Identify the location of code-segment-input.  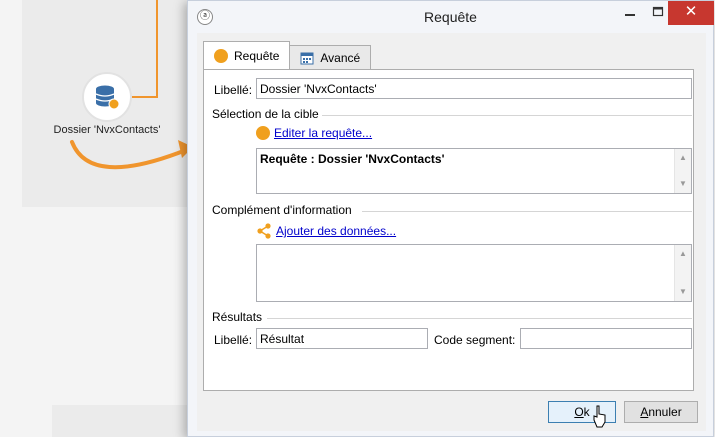
(606, 338).